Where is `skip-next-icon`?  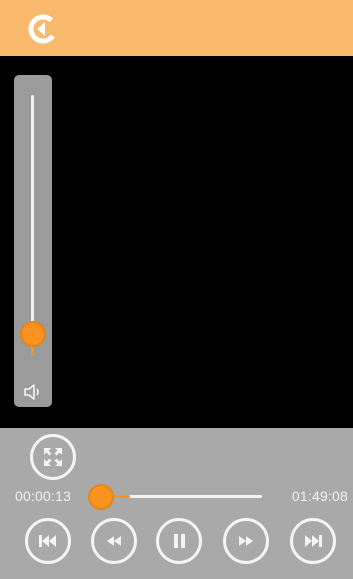
skip-next-icon is located at coordinates (313, 541).